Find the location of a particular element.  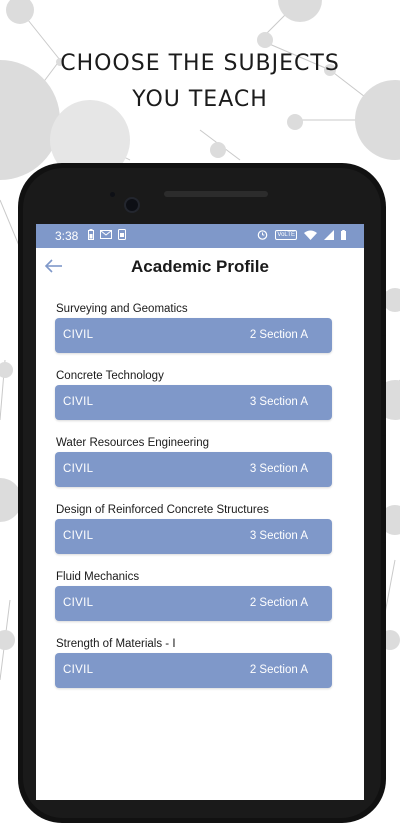

wifi-icon is located at coordinates (310, 235).